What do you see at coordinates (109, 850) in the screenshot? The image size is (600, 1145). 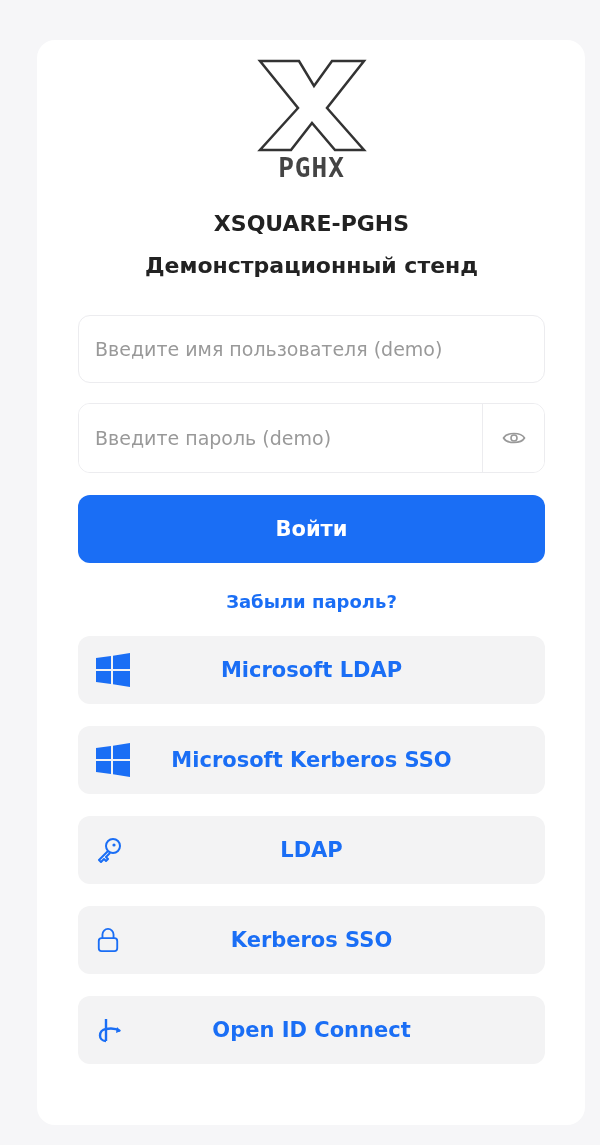 I see `key-icon` at bounding box center [109, 850].